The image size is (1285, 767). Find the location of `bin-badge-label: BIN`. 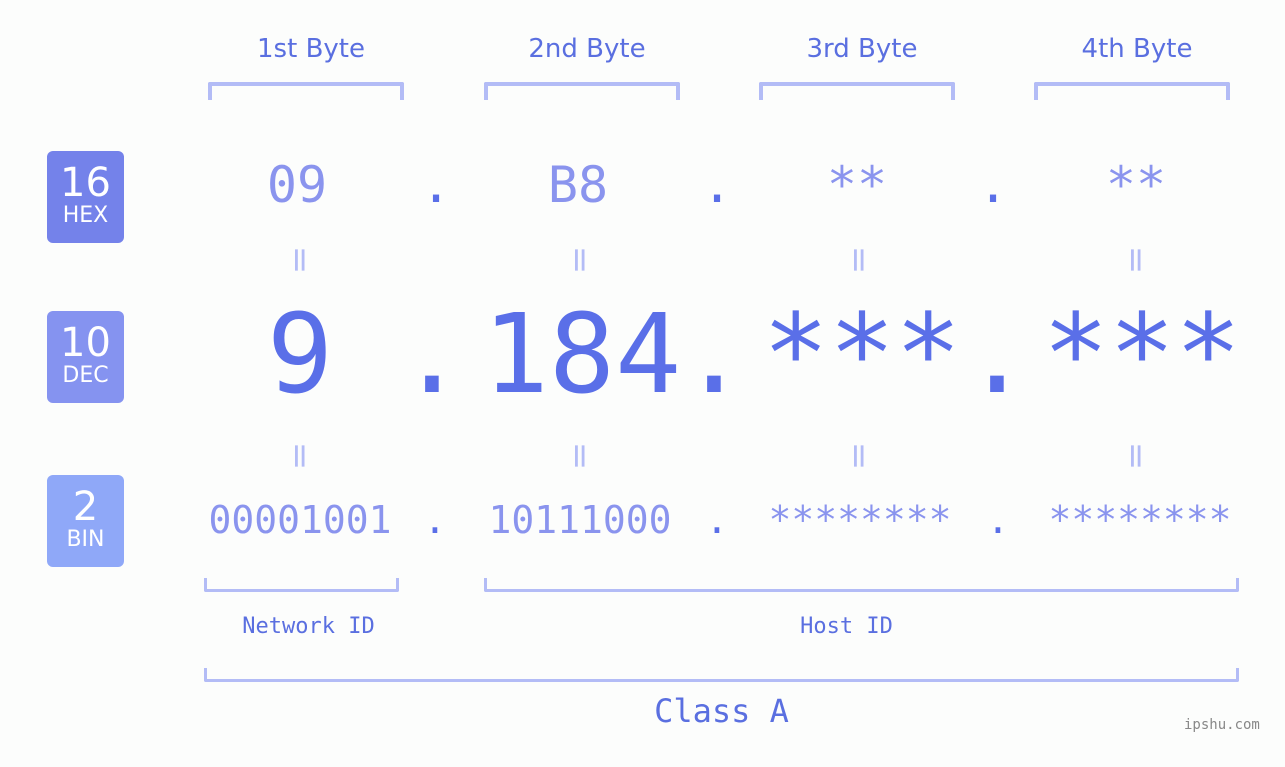

bin-badge-label: BIN is located at coordinates (85, 539).